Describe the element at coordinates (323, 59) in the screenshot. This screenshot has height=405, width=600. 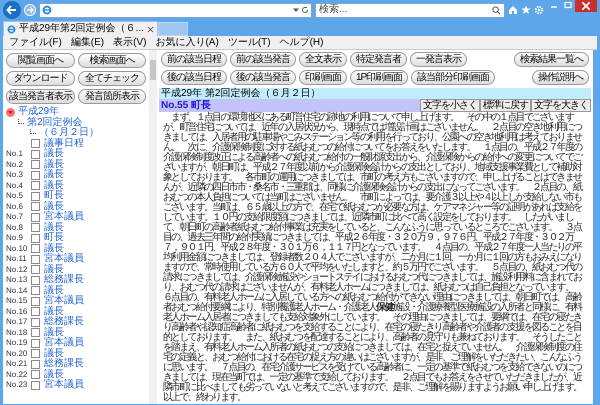
I see `toolbar-button: 全文表示` at that location.